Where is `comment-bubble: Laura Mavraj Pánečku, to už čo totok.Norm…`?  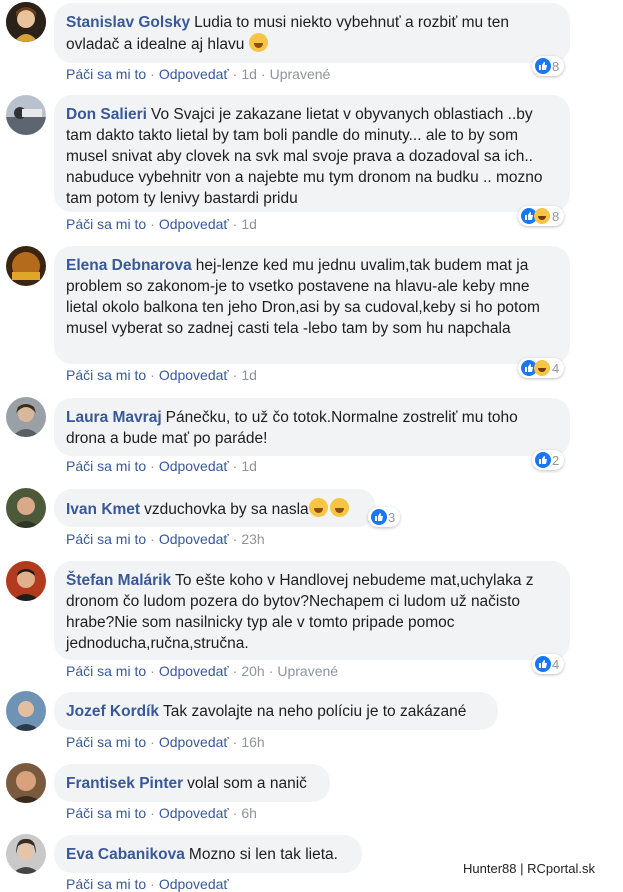 comment-bubble: Laura Mavraj Pánečku, to už čo totok.Norm… is located at coordinates (312, 427).